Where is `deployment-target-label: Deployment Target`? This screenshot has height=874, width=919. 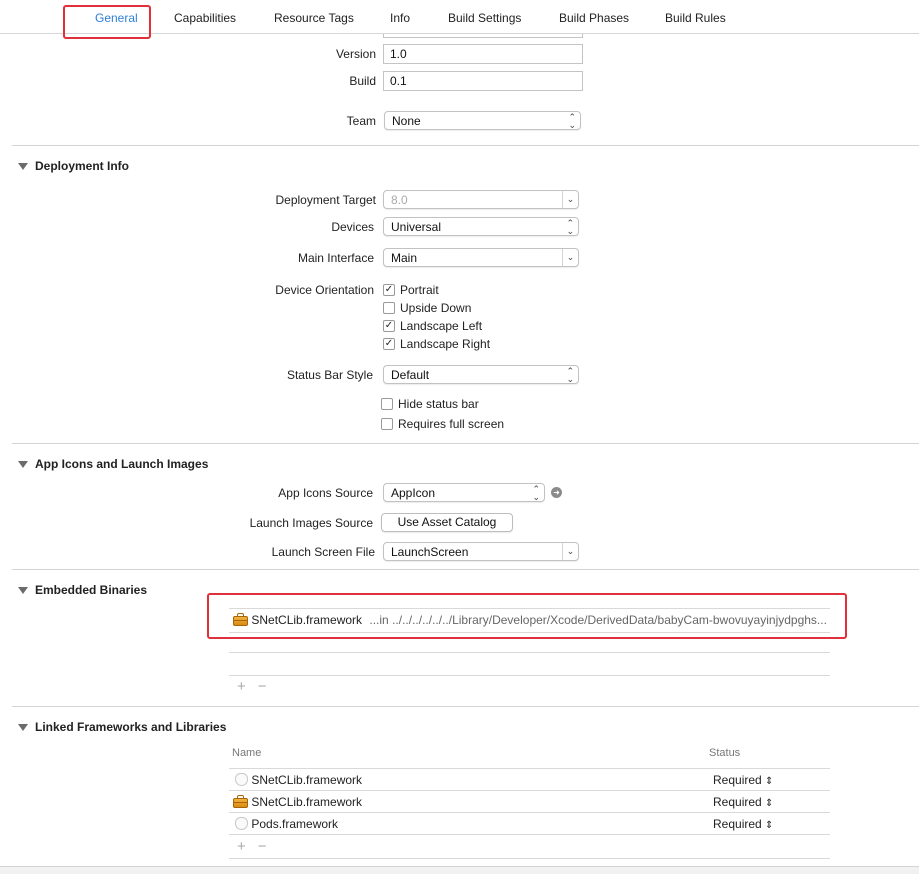 deployment-target-label: Deployment Target is located at coordinates (326, 200).